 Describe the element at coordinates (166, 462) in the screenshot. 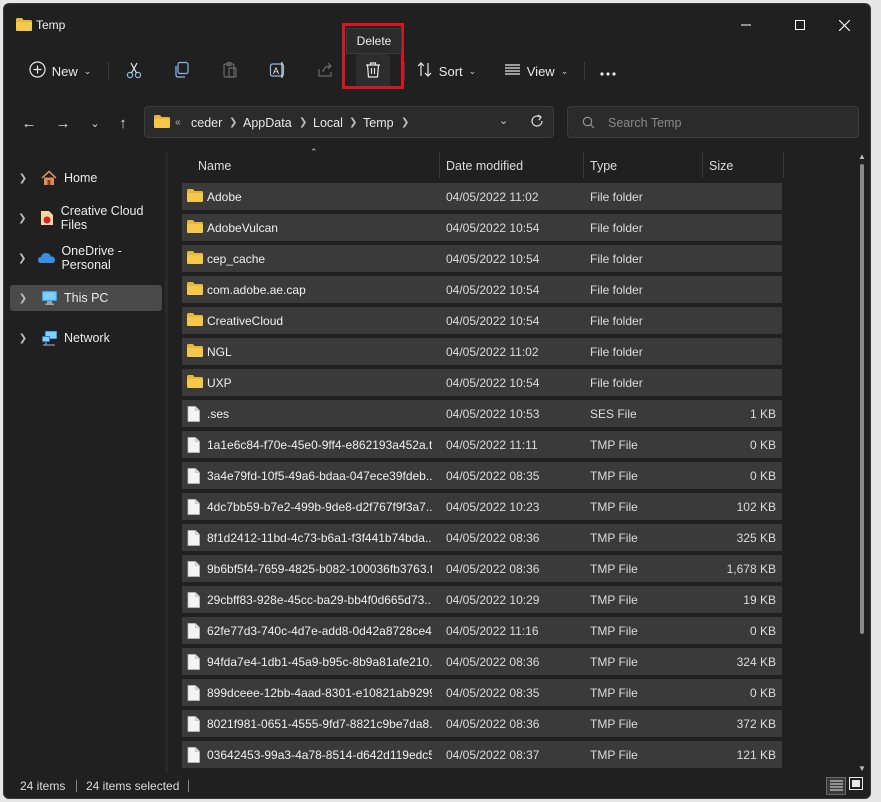

I see `sidebar-scrollbar` at that location.